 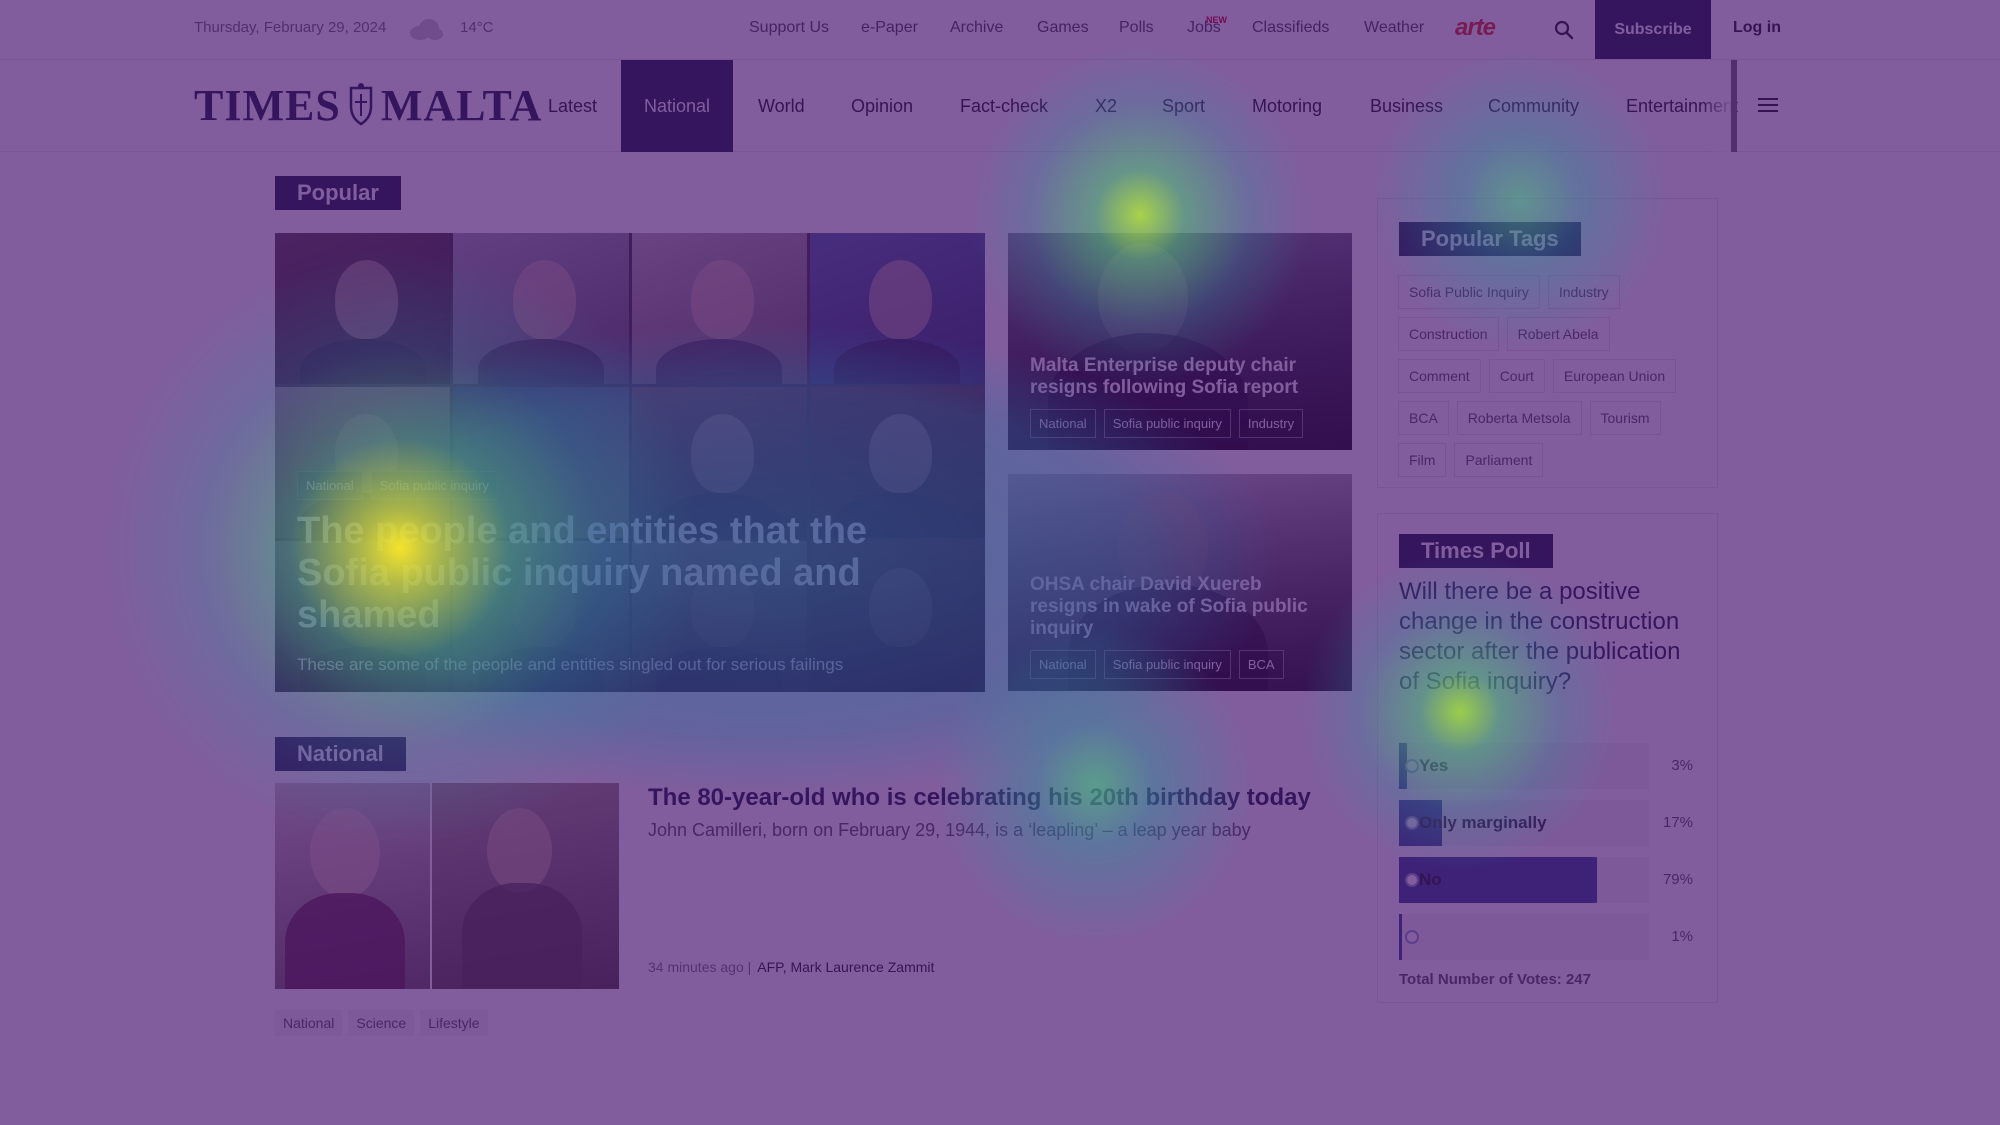 I want to click on national-story-tags: National Science Lifestyle, so click(x=381, y=1023).